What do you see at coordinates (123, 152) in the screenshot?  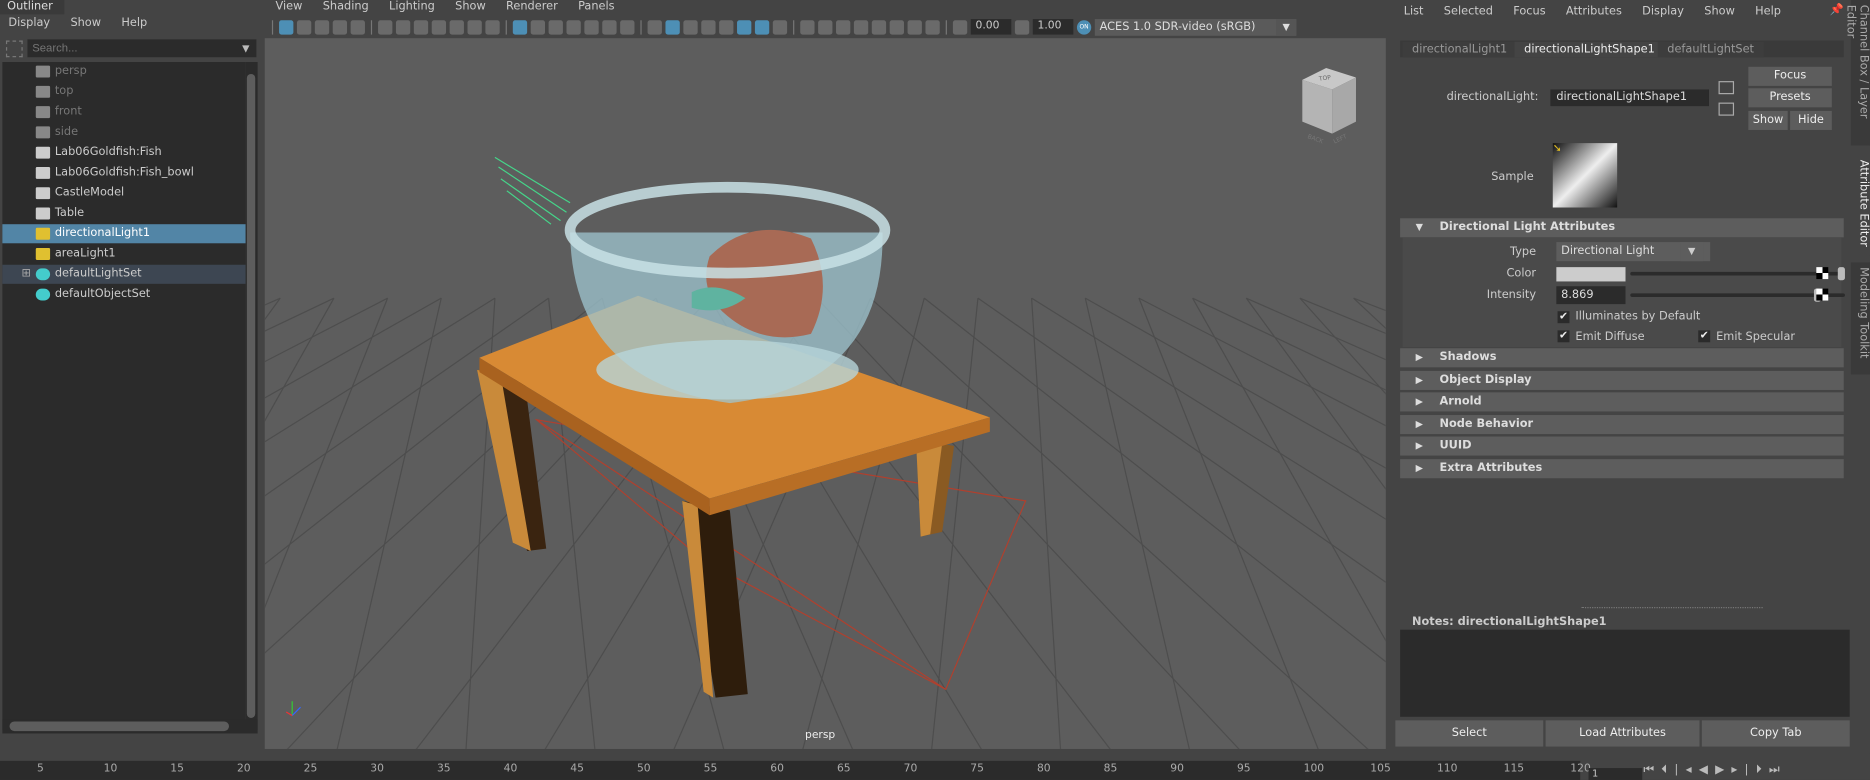 I see `outliner-item: Lab06Goldfish:Fish` at bounding box center [123, 152].